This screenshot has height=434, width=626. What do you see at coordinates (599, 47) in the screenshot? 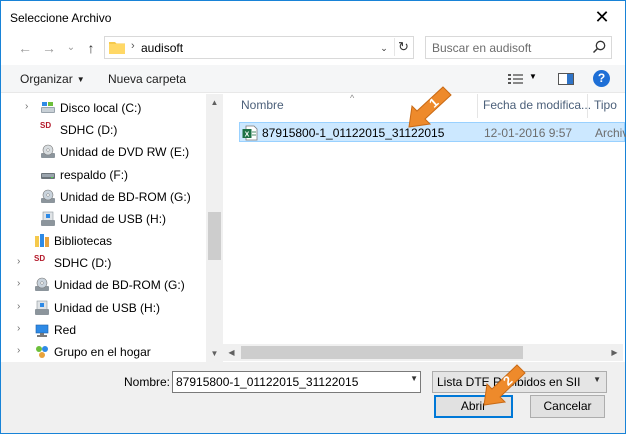
I see `search-icon` at bounding box center [599, 47].